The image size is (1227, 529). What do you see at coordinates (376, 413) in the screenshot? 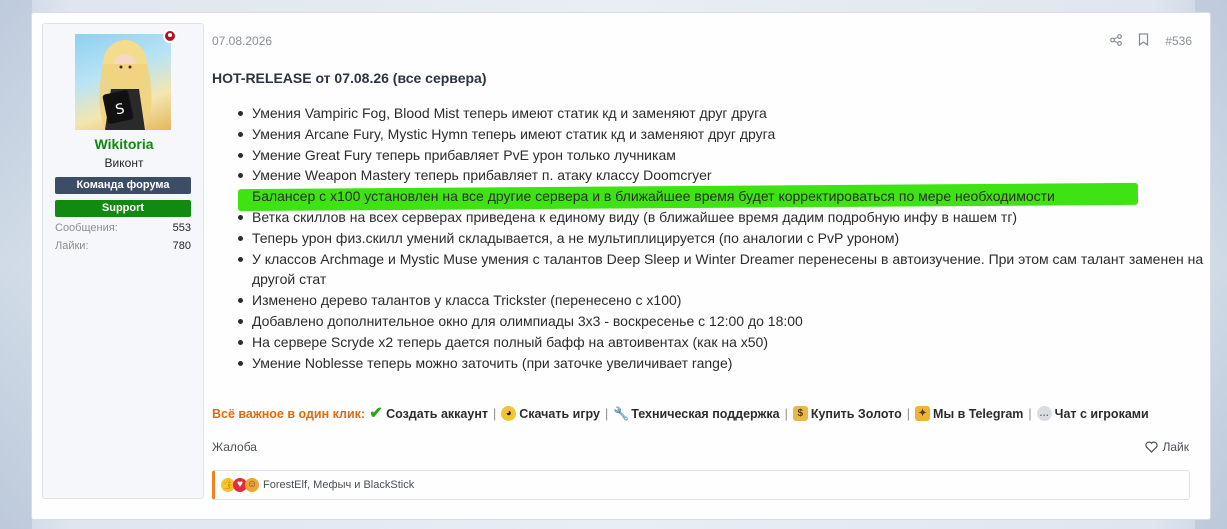
I see `check-icon: ✔` at bounding box center [376, 413].